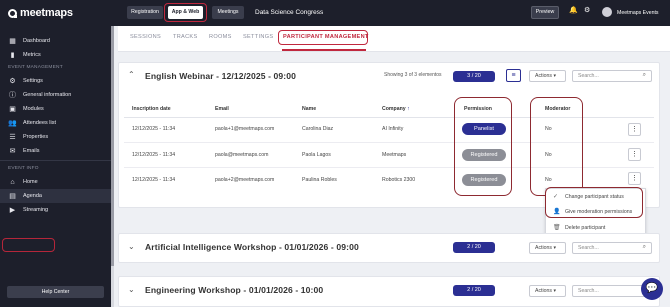 This screenshot has height=307, width=670. Describe the element at coordinates (220, 37) in the screenshot. I see `tab-rooms: ROOMS` at that location.